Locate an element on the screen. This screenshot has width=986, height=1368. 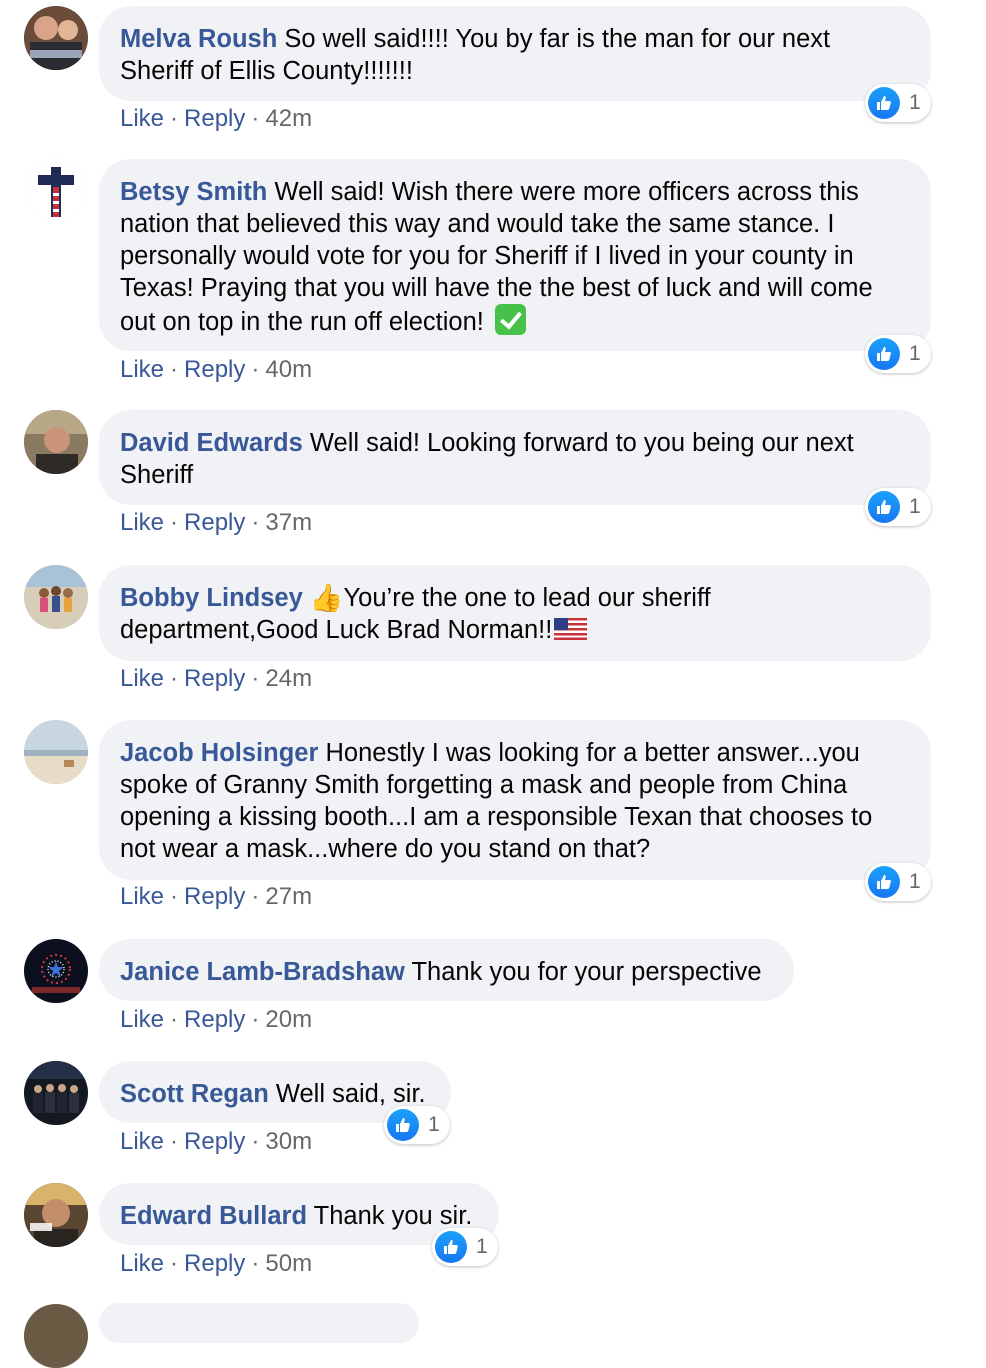
comment-author: Bobby Lindsey is located at coordinates (211, 598).